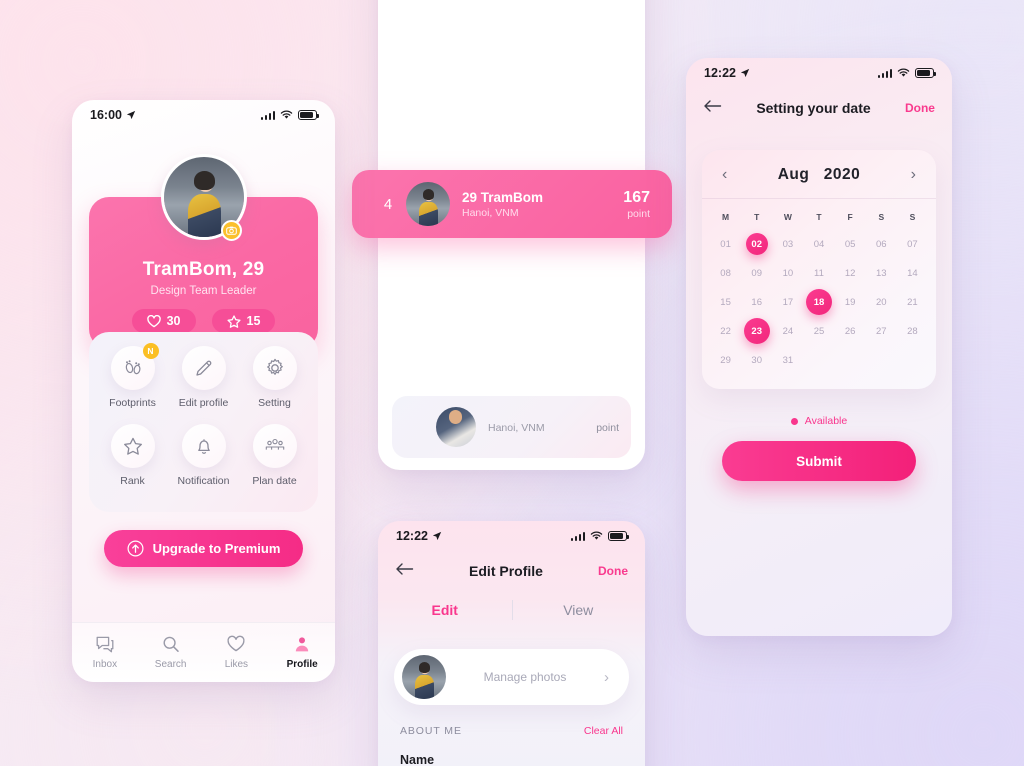 This screenshot has width=1024, height=766. Describe the element at coordinates (850, 244) in the screenshot. I see `calendar-day: 05` at that location.